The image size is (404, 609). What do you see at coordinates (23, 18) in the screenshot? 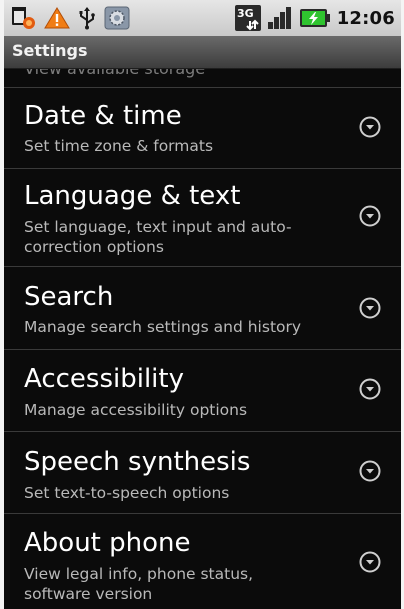
I see `debug-bug-icon` at bounding box center [23, 18].